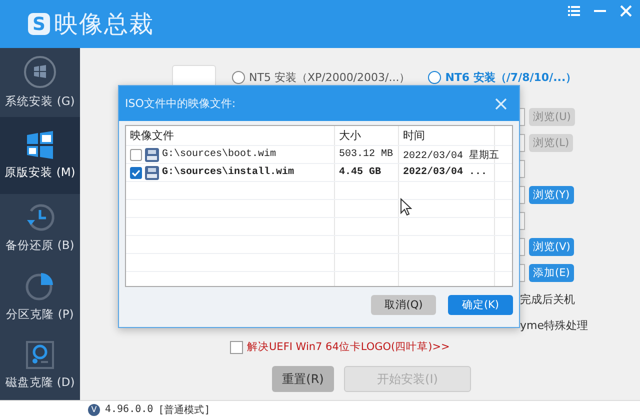 The height and width of the screenshot is (418, 640). I want to click on column-header: 时间, so click(447, 135).